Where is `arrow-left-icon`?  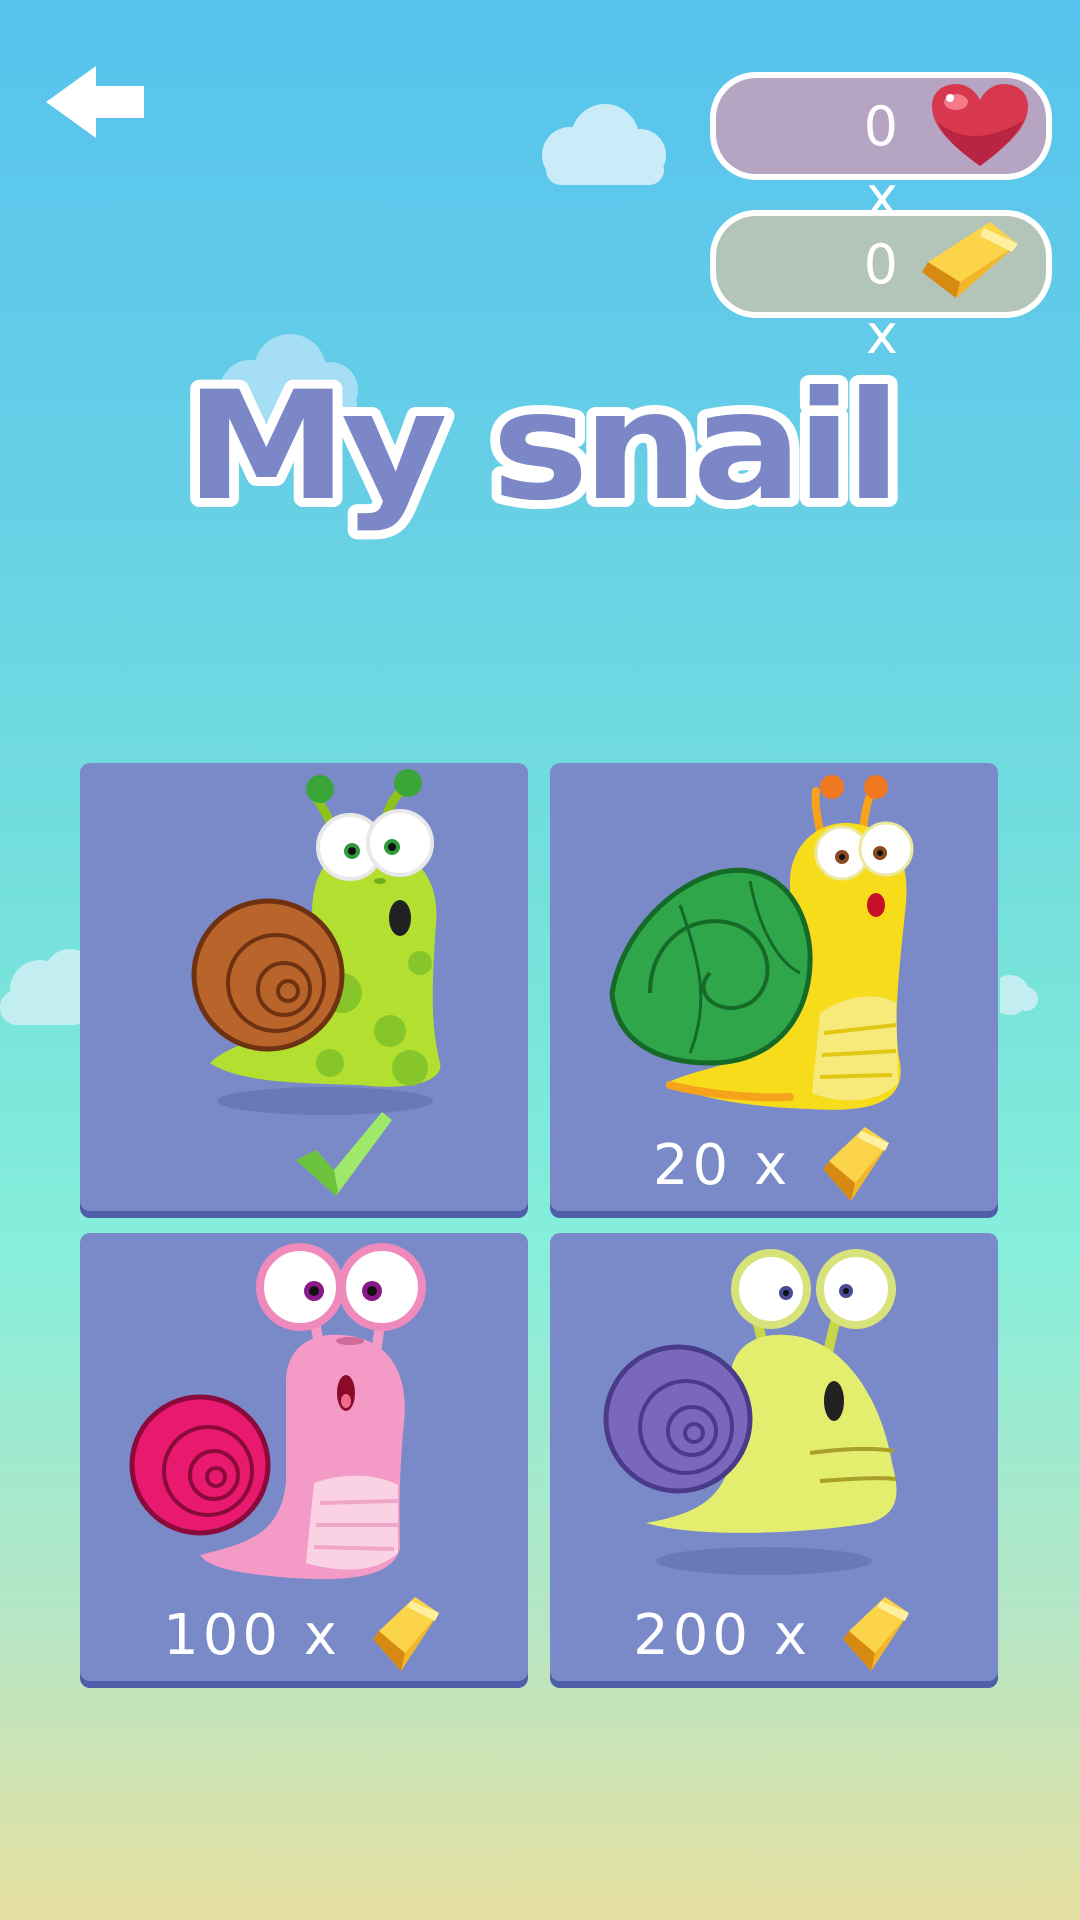
arrow-left-icon is located at coordinates (95, 102).